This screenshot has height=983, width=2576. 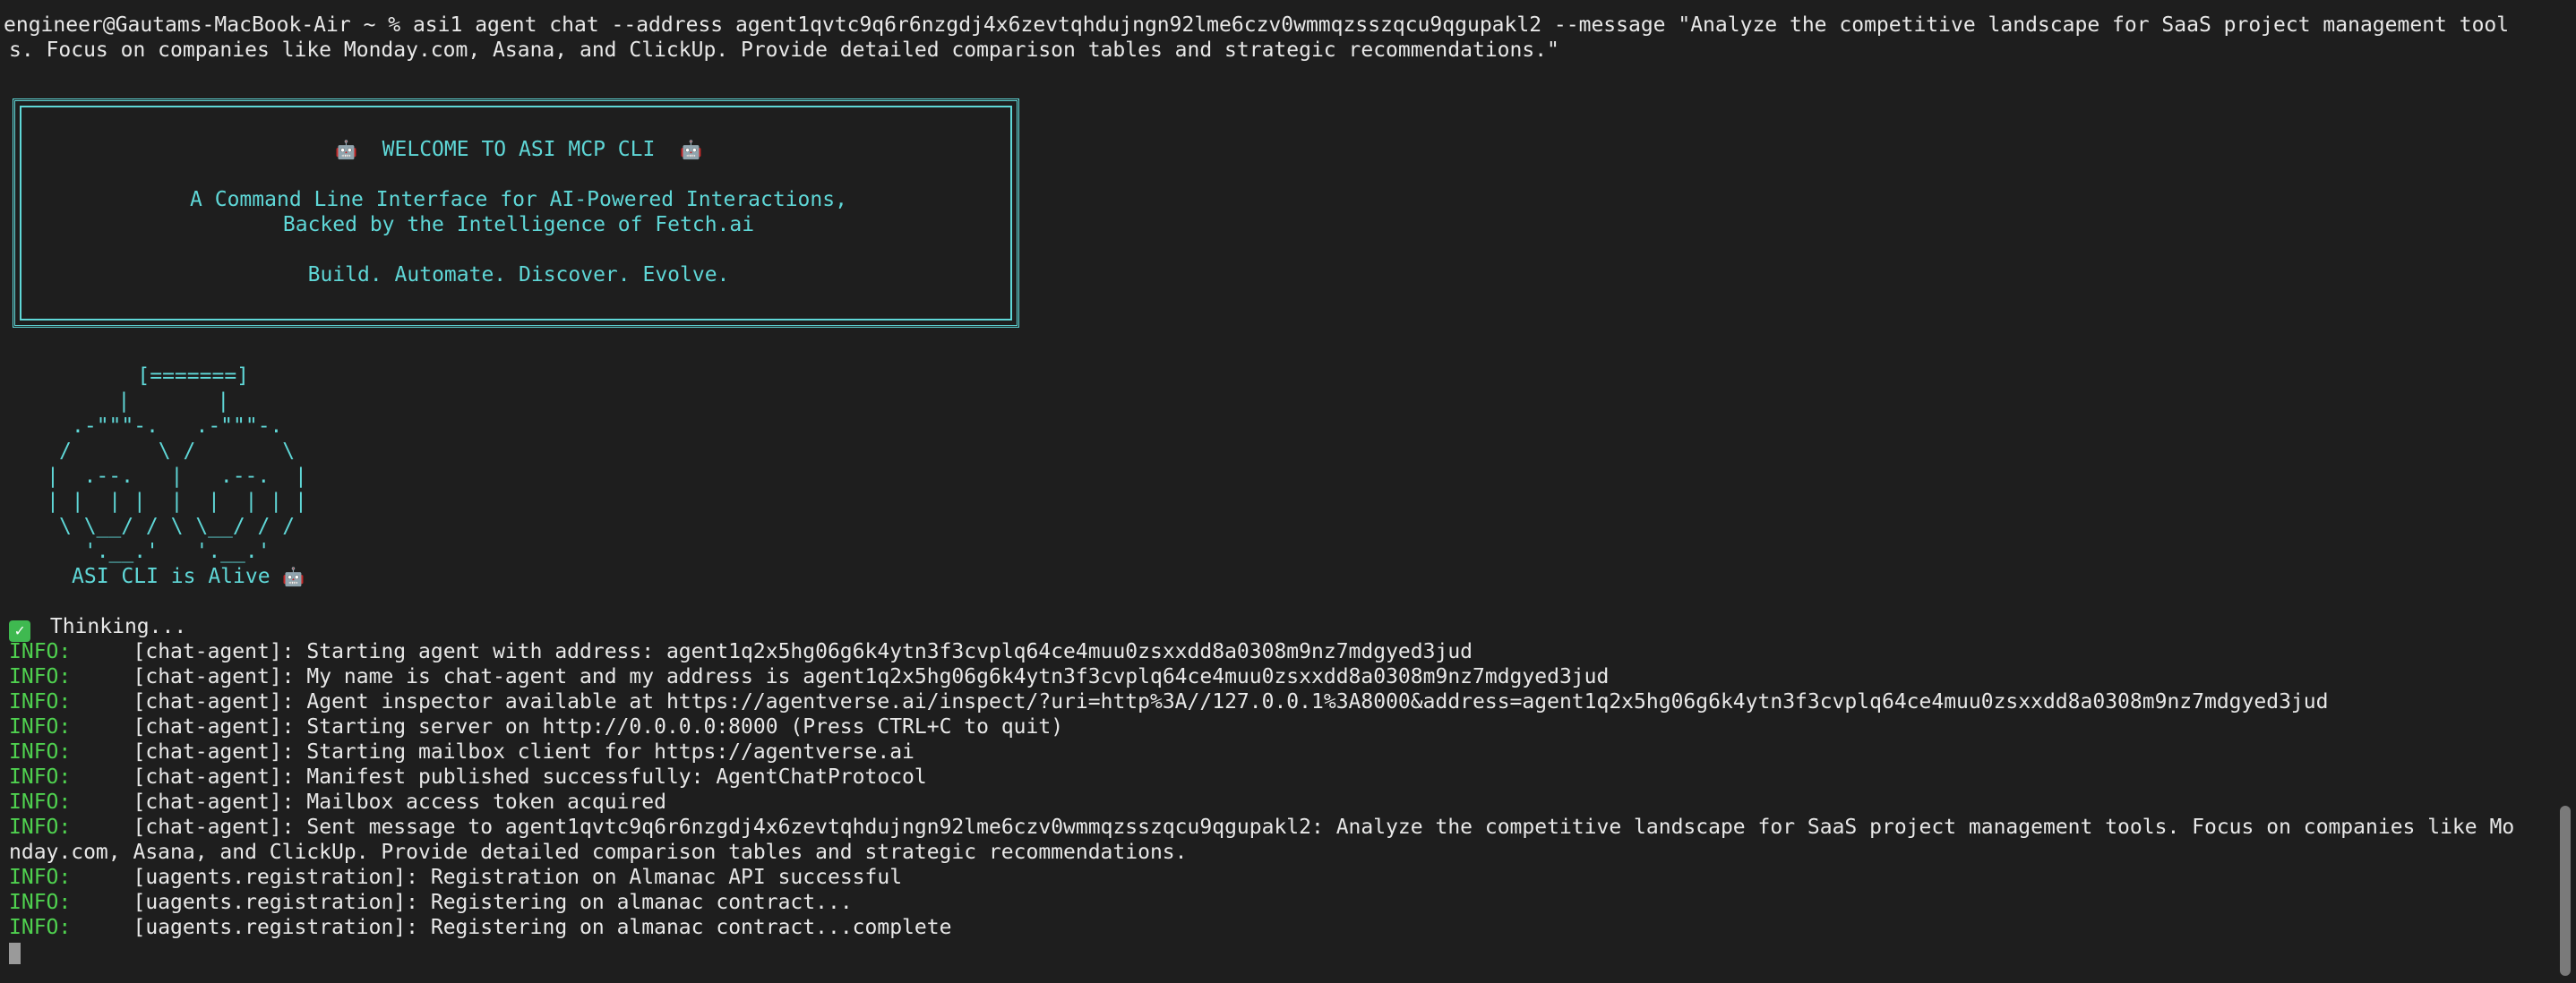 What do you see at coordinates (15, 953) in the screenshot?
I see `text-cursor` at bounding box center [15, 953].